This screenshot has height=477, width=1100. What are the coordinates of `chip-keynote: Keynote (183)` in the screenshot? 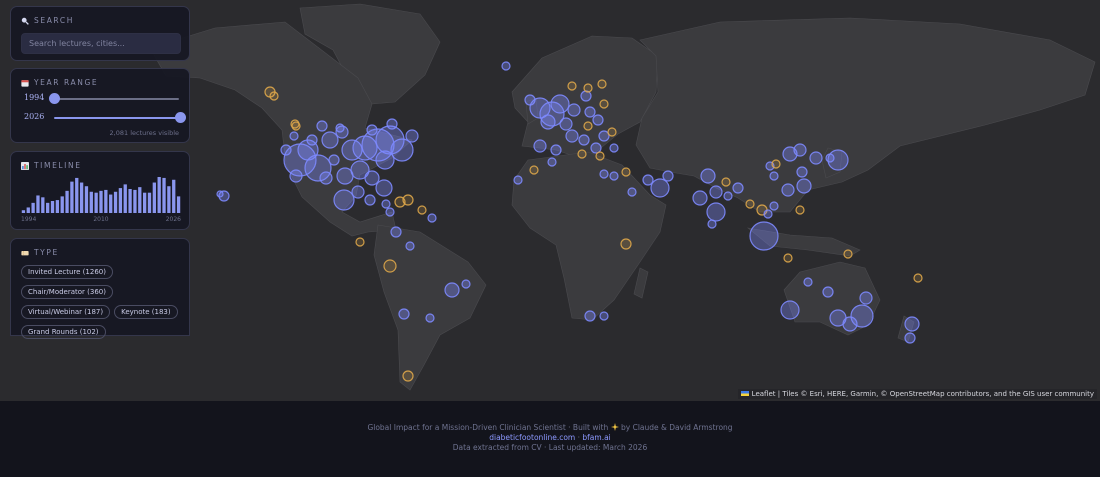 It's located at (146, 312).